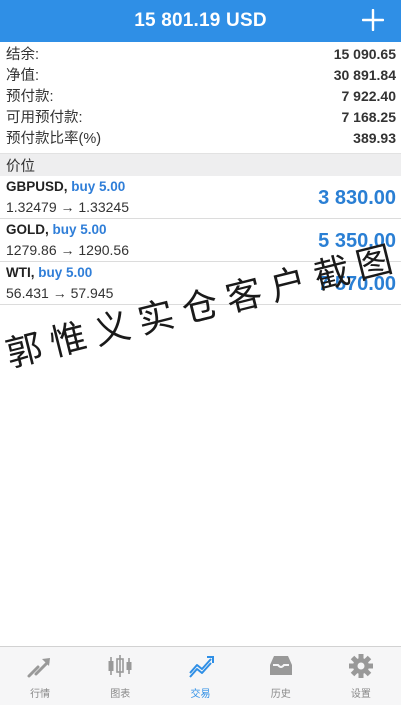 Image resolution: width=401 pixels, height=705 pixels. What do you see at coordinates (357, 284) in the screenshot?
I see `position-profit: 7 570.00` at bounding box center [357, 284].